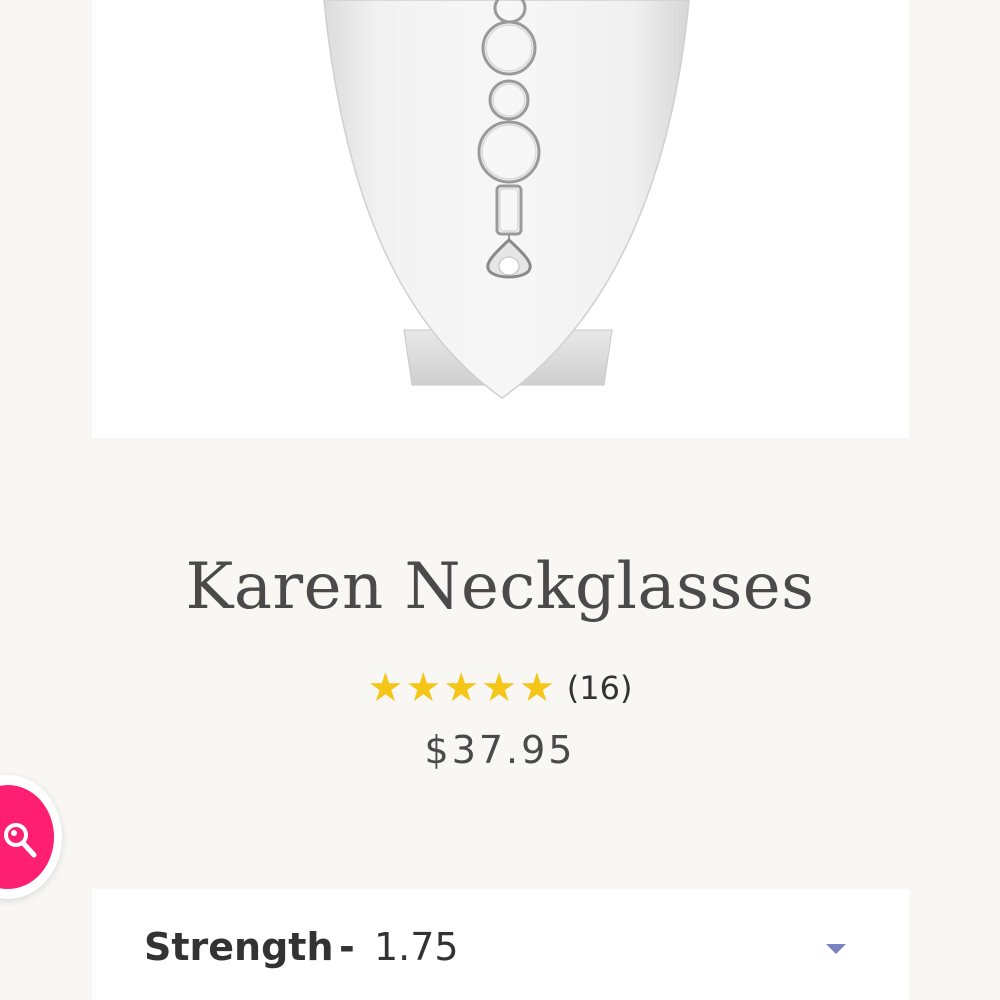 The height and width of the screenshot is (1000, 1000). Describe the element at coordinates (500, 944) in the screenshot. I see `strength-selector: Strength - 1.75` at that location.